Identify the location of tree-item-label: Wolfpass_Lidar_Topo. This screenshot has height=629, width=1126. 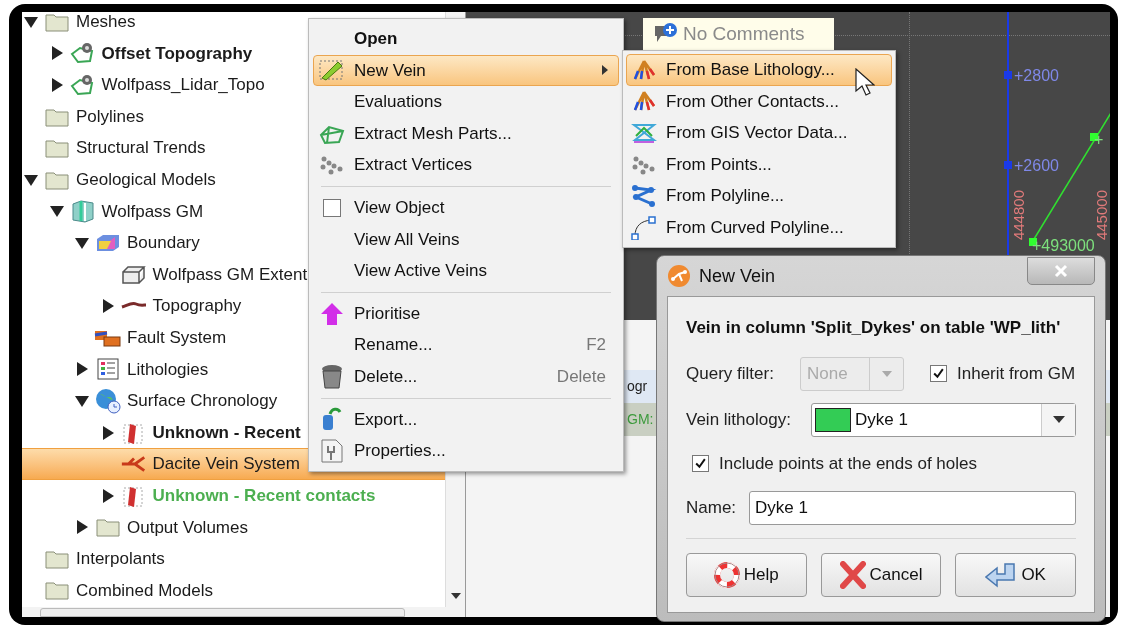
(183, 85).